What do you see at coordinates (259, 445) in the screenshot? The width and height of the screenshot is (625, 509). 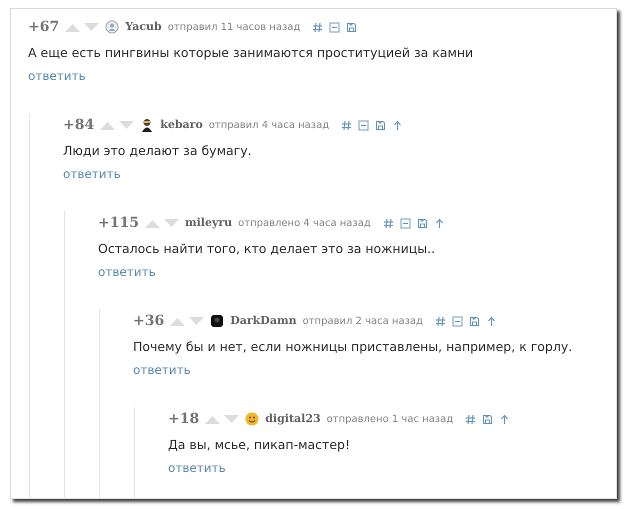 I see `comment-text: Да вы, мсье, пикап-мастер!` at bounding box center [259, 445].